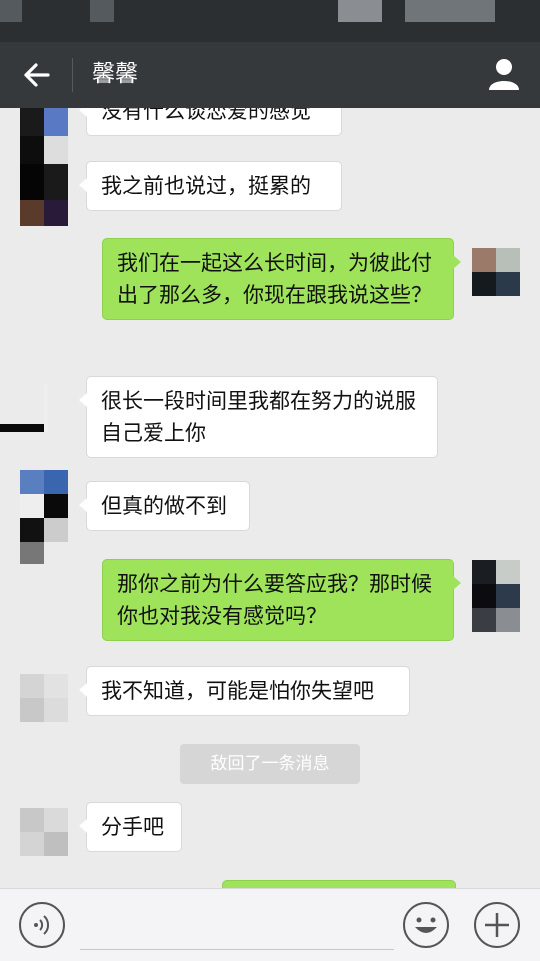 The image size is (540, 961). I want to click on arrow-left-icon, so click(37, 75).